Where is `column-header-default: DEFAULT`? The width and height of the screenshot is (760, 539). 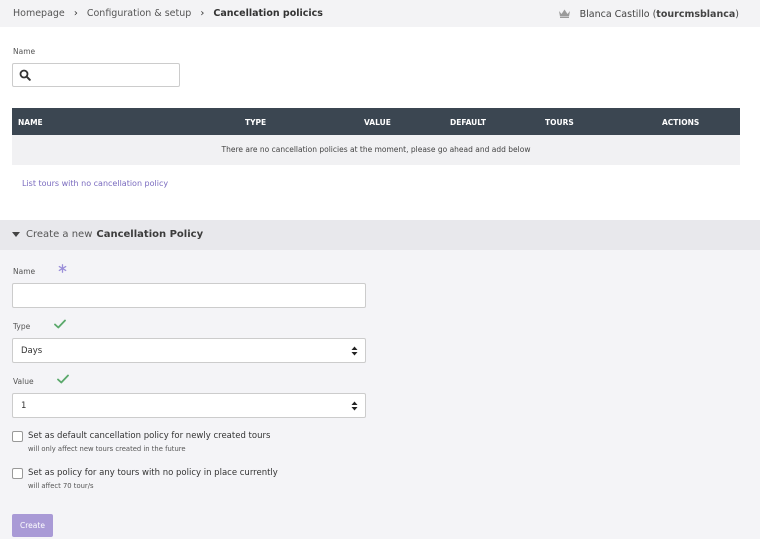 column-header-default: DEFAULT is located at coordinates (468, 122).